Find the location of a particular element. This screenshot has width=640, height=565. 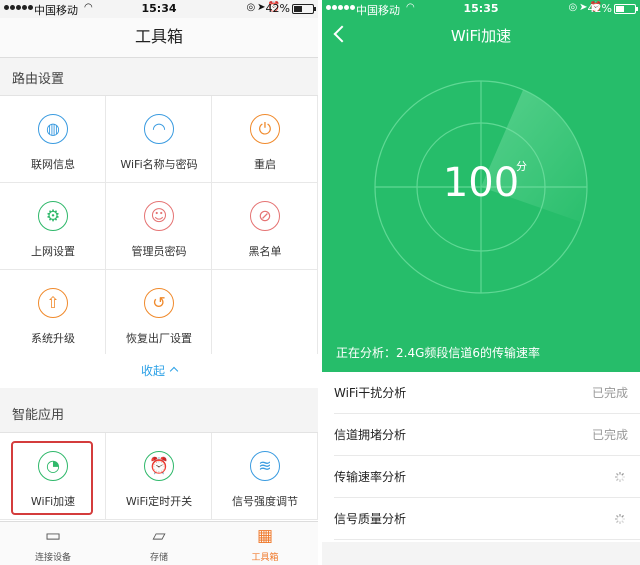

analysis-row: 传输速率分析 is located at coordinates (487, 477).